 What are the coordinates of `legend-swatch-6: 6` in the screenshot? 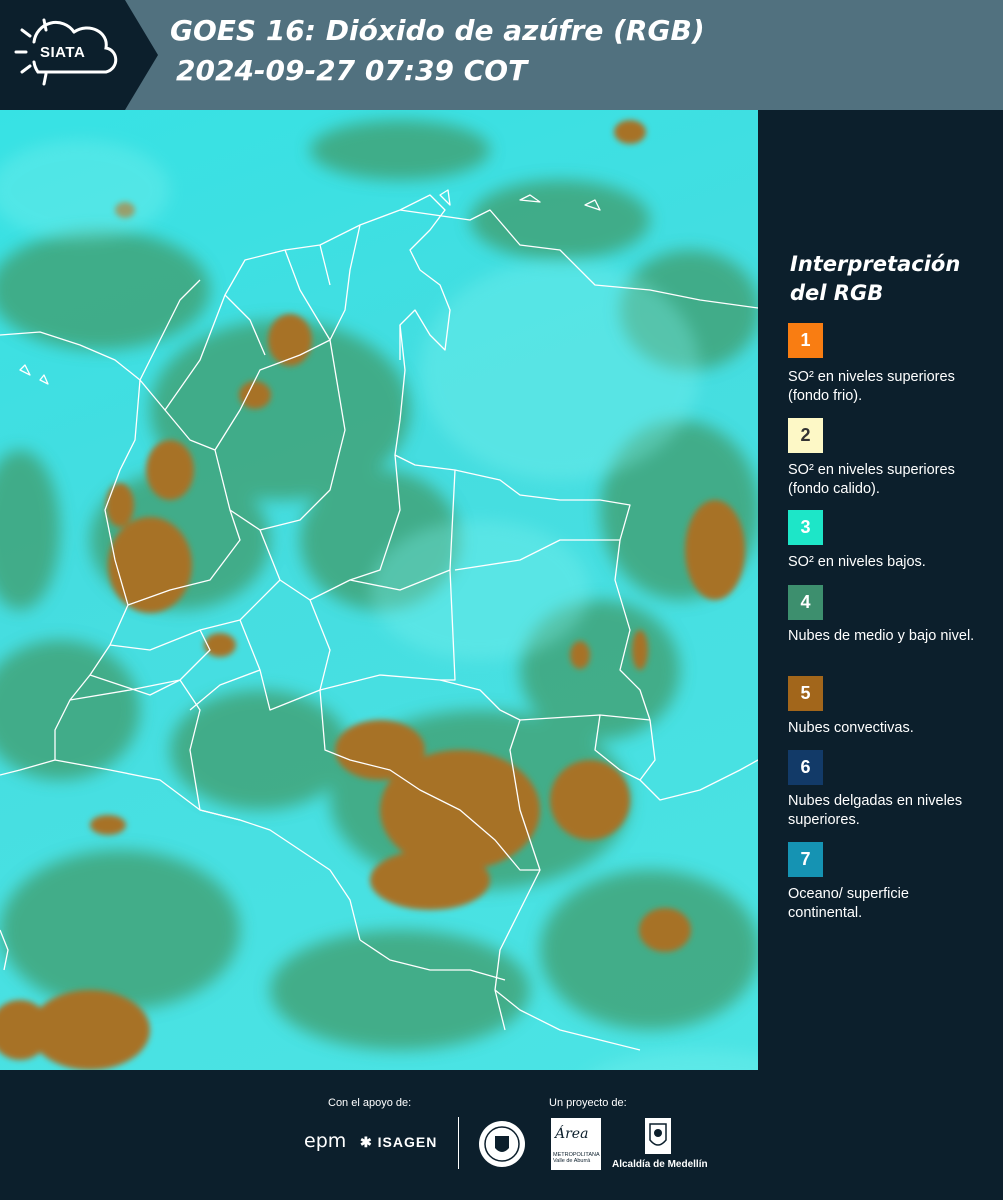 It's located at (805, 767).